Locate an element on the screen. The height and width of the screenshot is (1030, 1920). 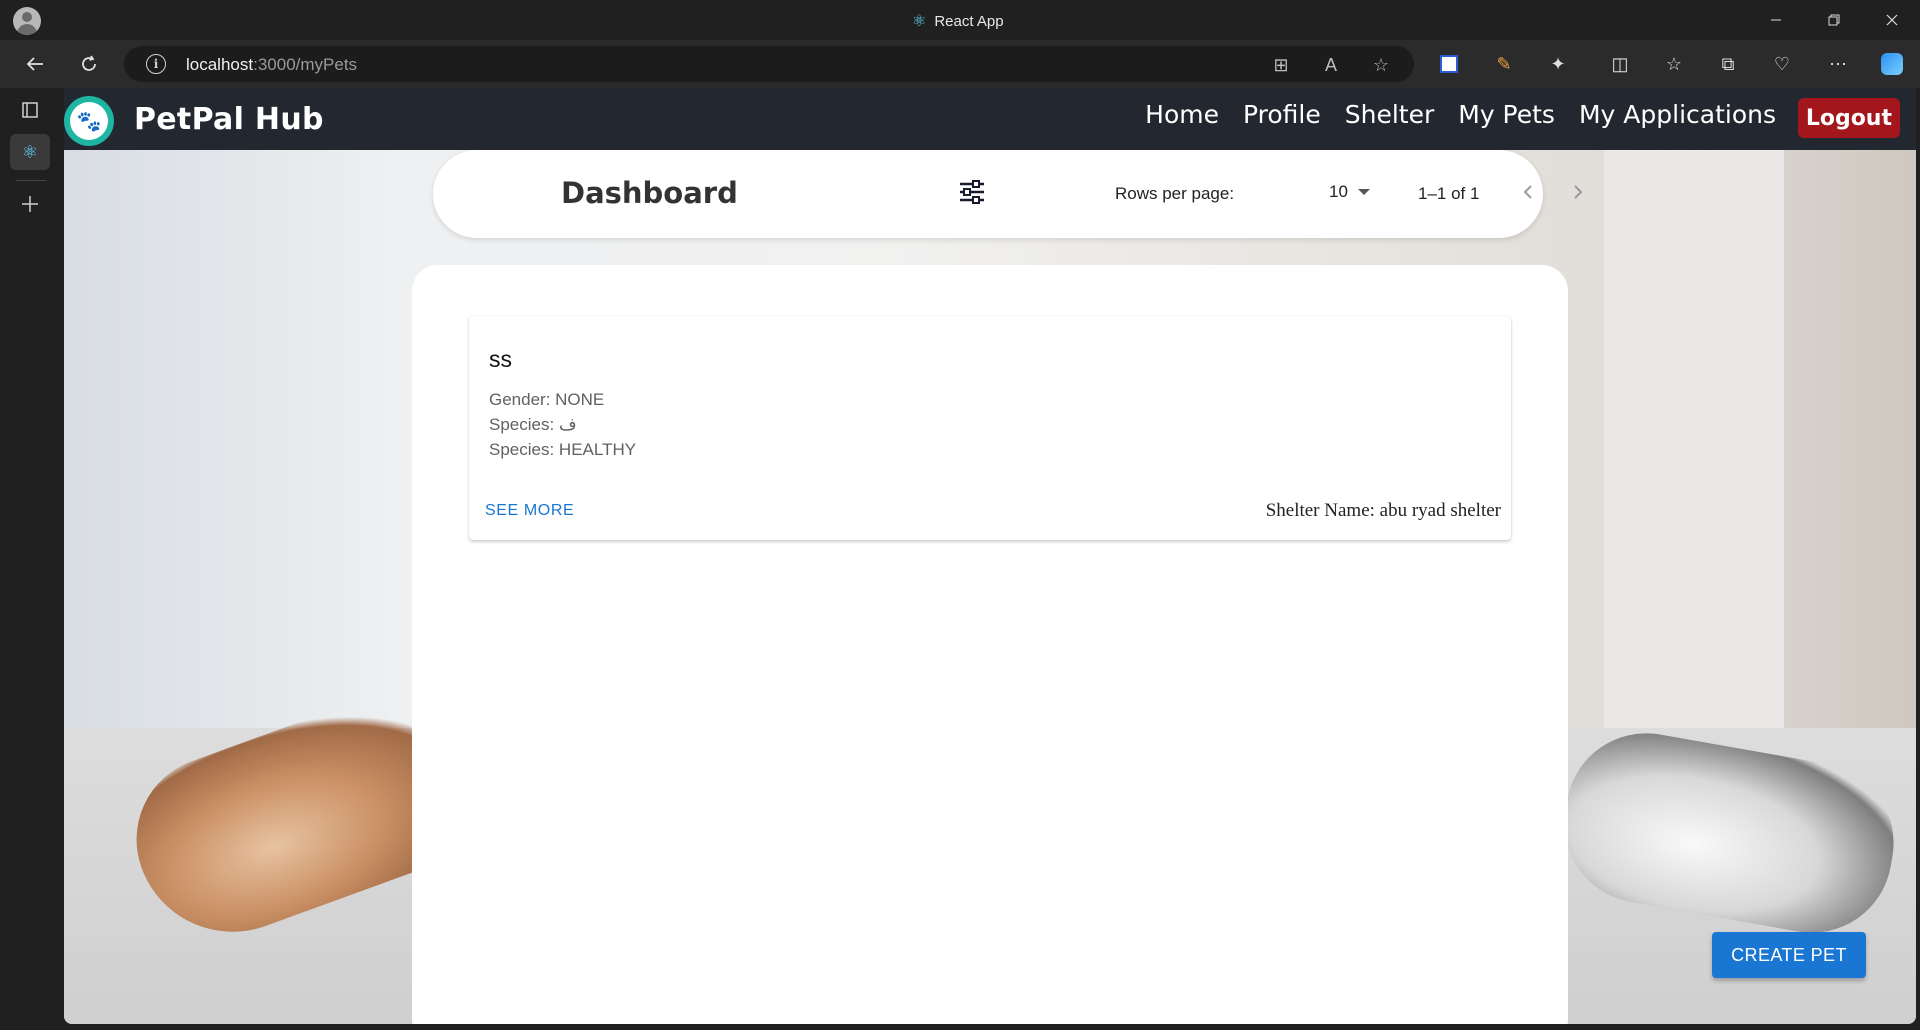
address-bar: i localhost:3000/myPets ⊞ A ☆ is located at coordinates (769, 64).